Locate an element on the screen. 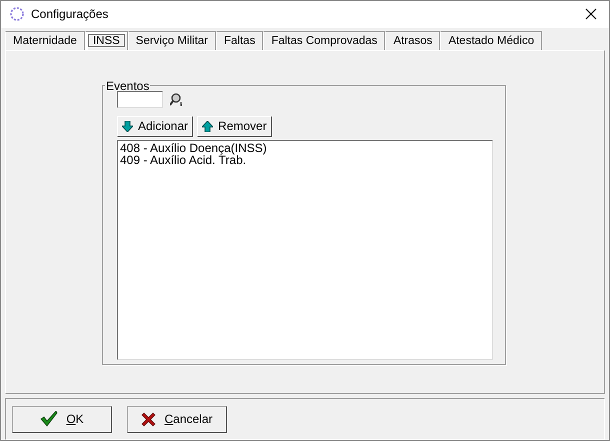  tab: Serviço Militar is located at coordinates (172, 40).